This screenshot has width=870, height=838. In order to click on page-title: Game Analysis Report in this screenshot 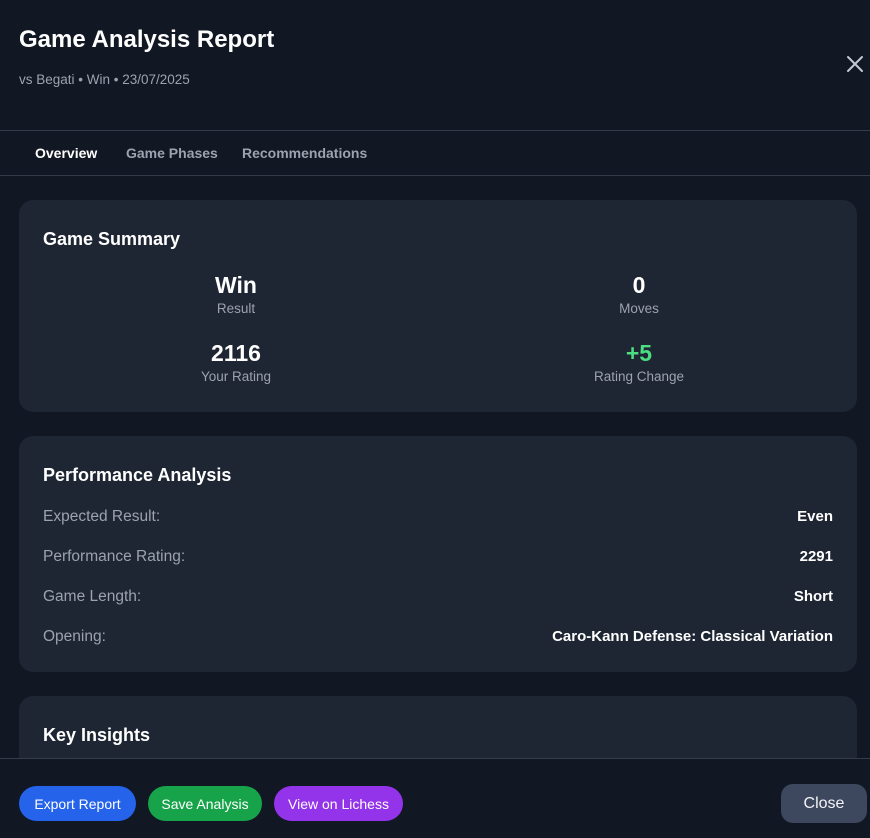, I will do `click(147, 39)`.